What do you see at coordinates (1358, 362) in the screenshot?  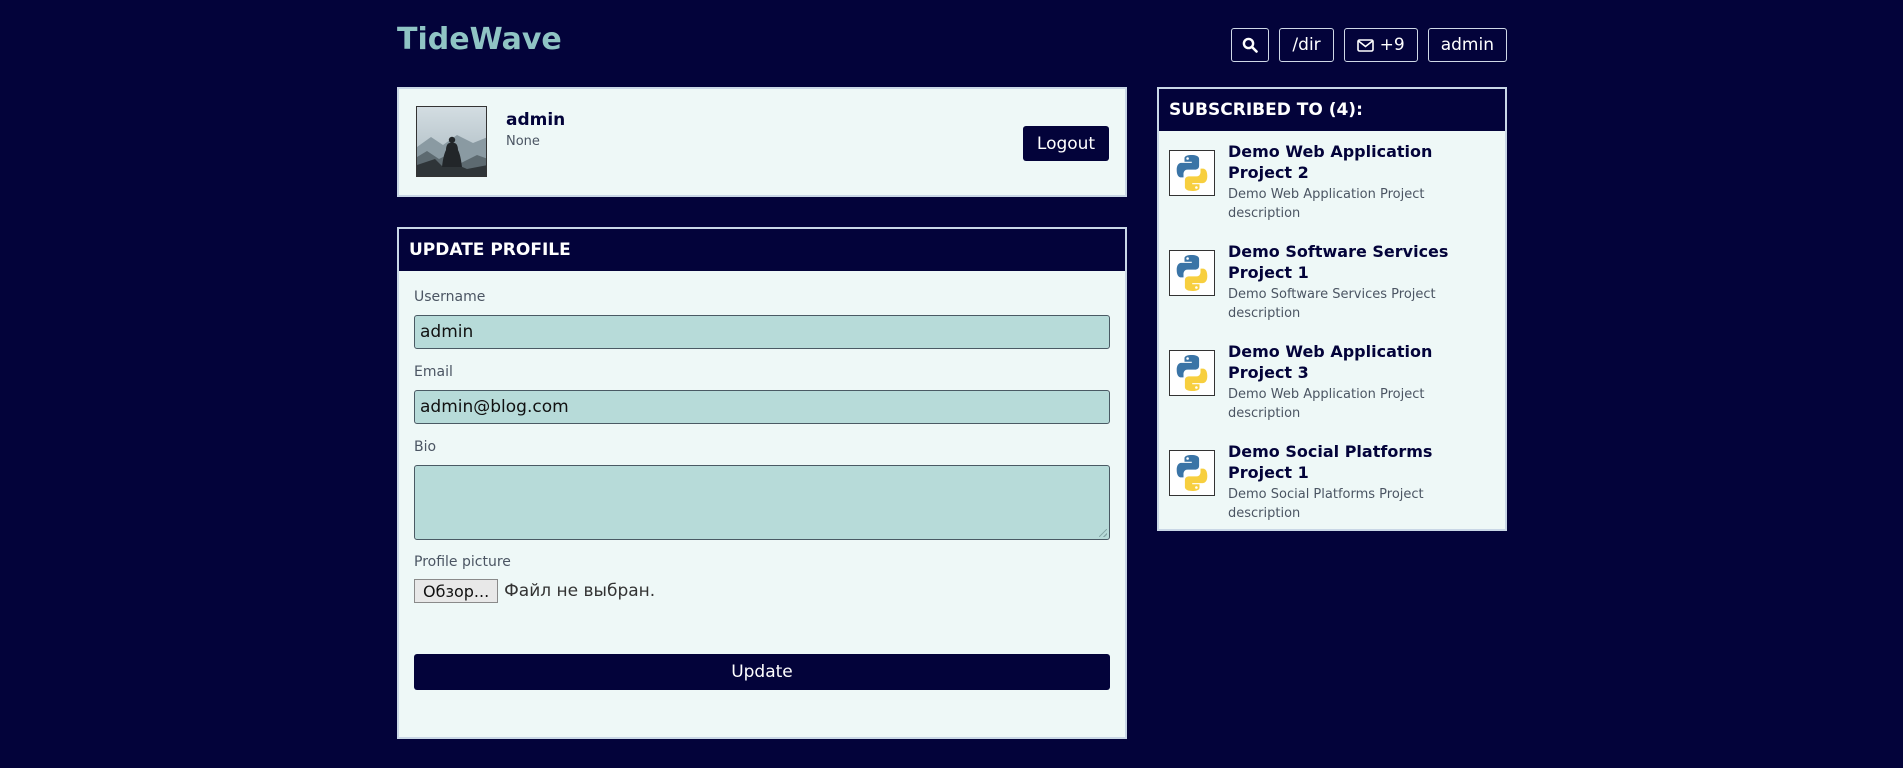 I see `subscription-title: Demo Web Application Project 3` at bounding box center [1358, 362].